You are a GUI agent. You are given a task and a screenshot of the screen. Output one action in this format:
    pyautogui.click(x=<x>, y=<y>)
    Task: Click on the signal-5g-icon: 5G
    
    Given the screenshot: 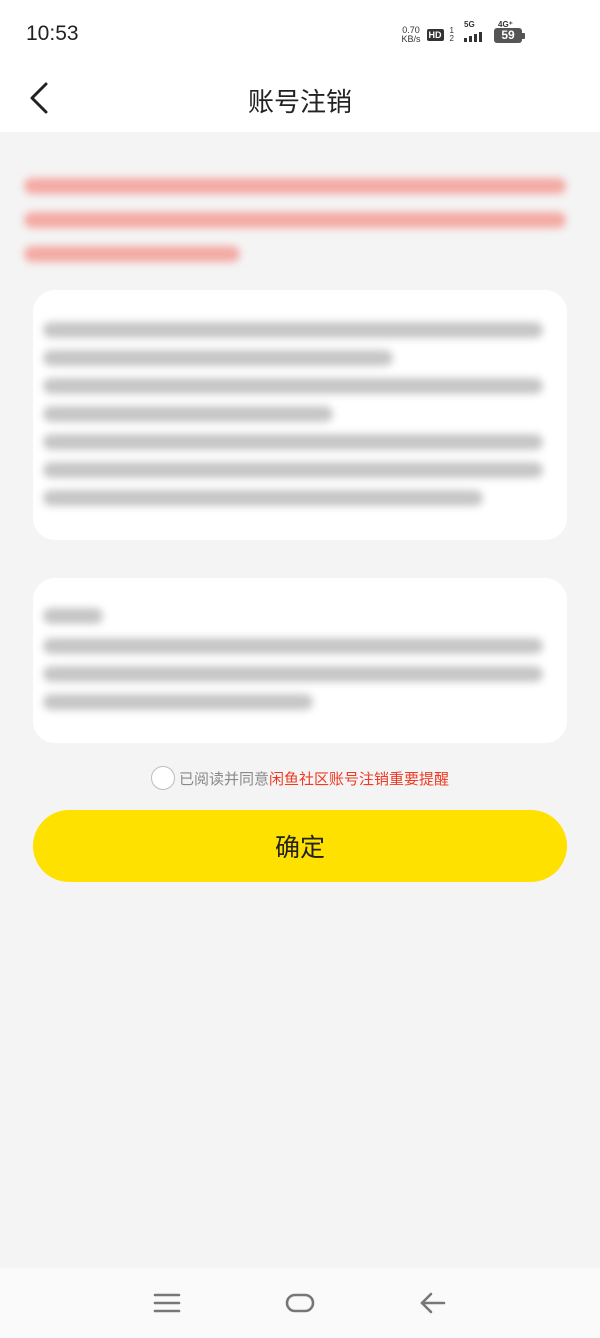 What is the action you would take?
    pyautogui.click(x=473, y=31)
    